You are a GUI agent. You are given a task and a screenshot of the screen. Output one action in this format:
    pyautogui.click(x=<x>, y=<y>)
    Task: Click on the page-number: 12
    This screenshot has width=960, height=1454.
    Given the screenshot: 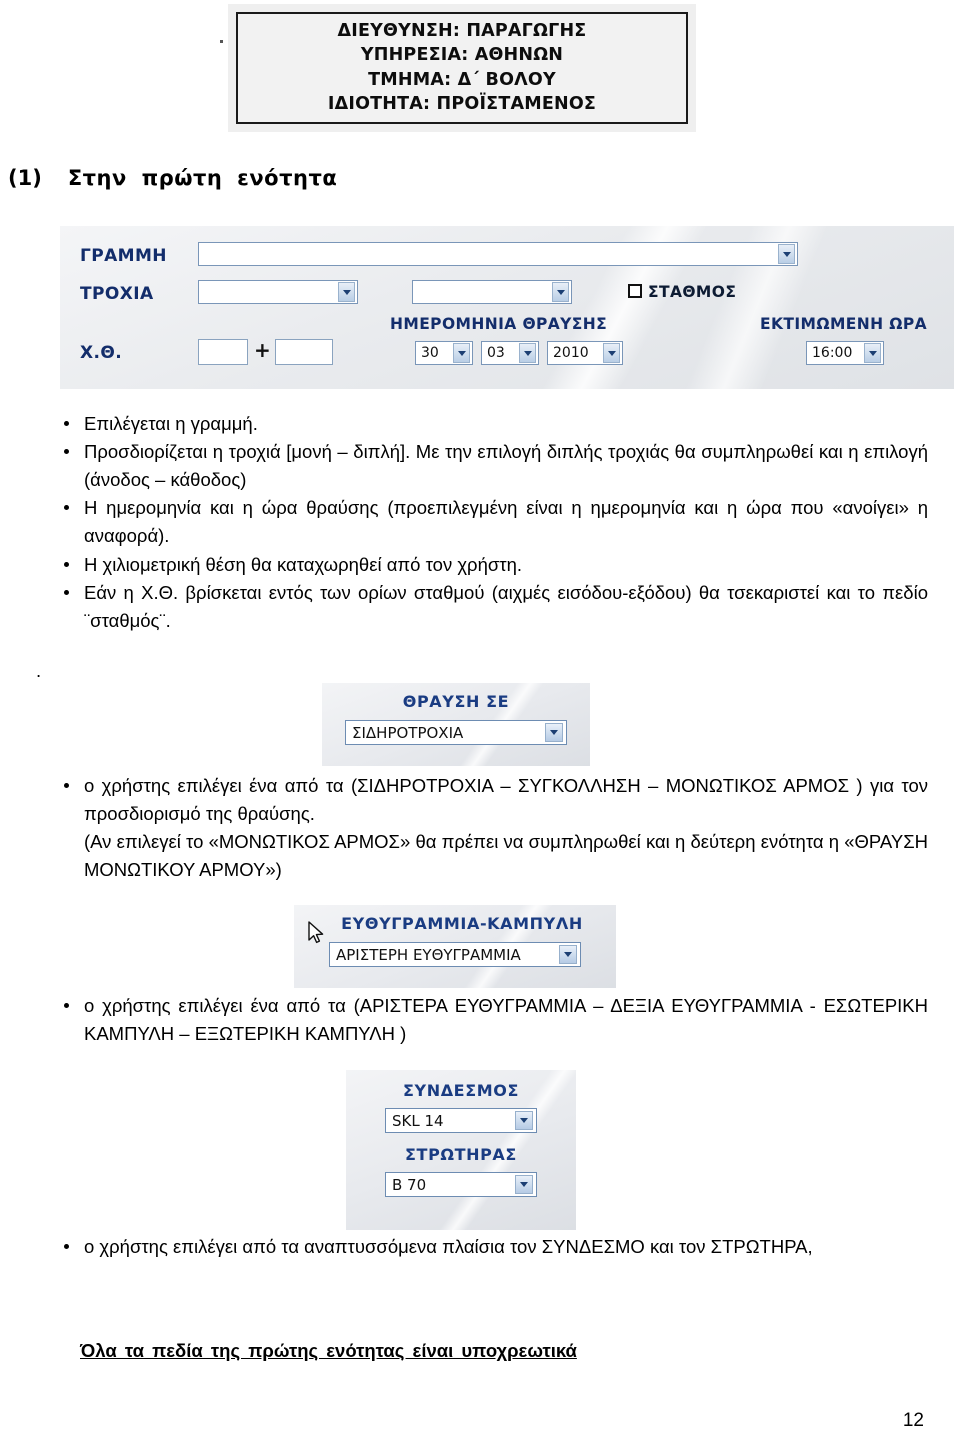 What is the action you would take?
    pyautogui.click(x=913, y=1420)
    